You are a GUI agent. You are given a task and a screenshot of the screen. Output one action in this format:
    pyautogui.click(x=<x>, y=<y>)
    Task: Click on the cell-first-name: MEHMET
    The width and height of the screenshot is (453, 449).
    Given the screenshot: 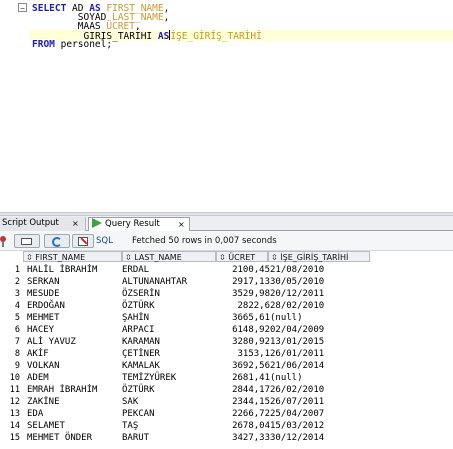 What is the action you would take?
    pyautogui.click(x=43, y=318)
    